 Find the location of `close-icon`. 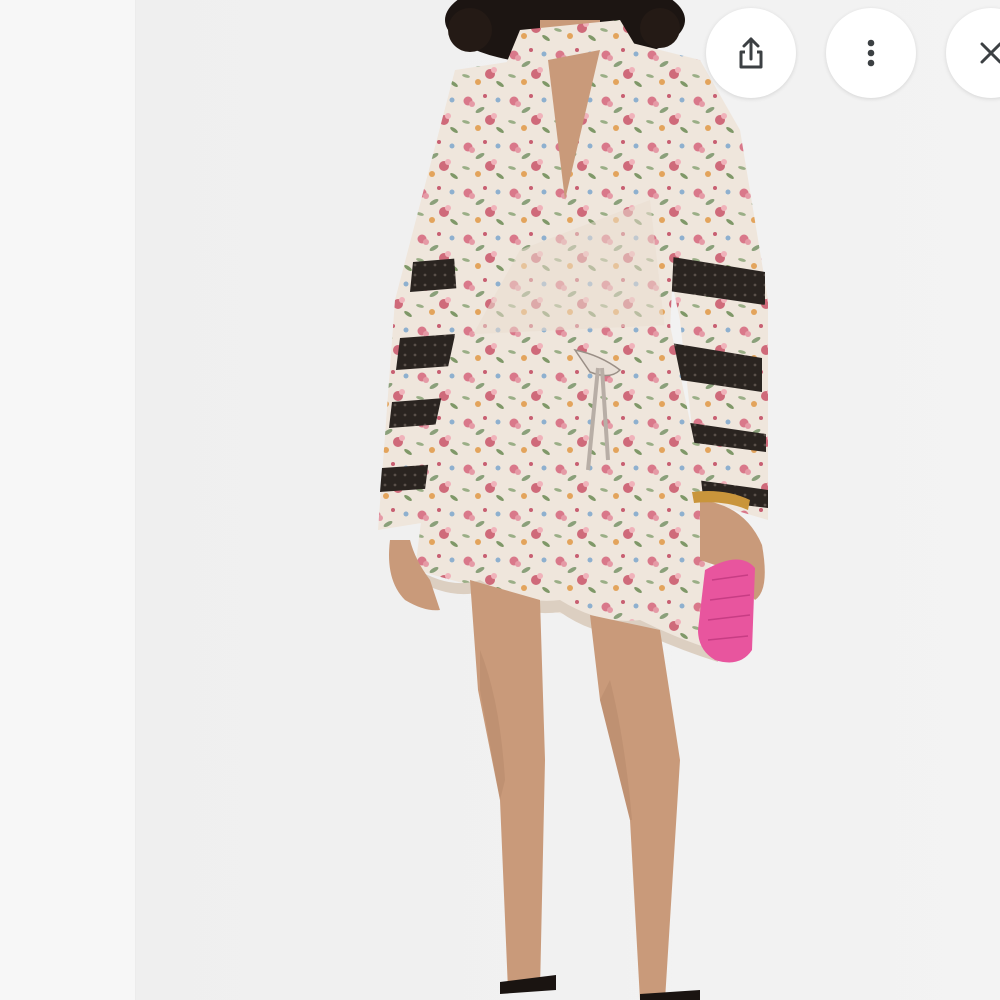

close-icon is located at coordinates (985, 53).